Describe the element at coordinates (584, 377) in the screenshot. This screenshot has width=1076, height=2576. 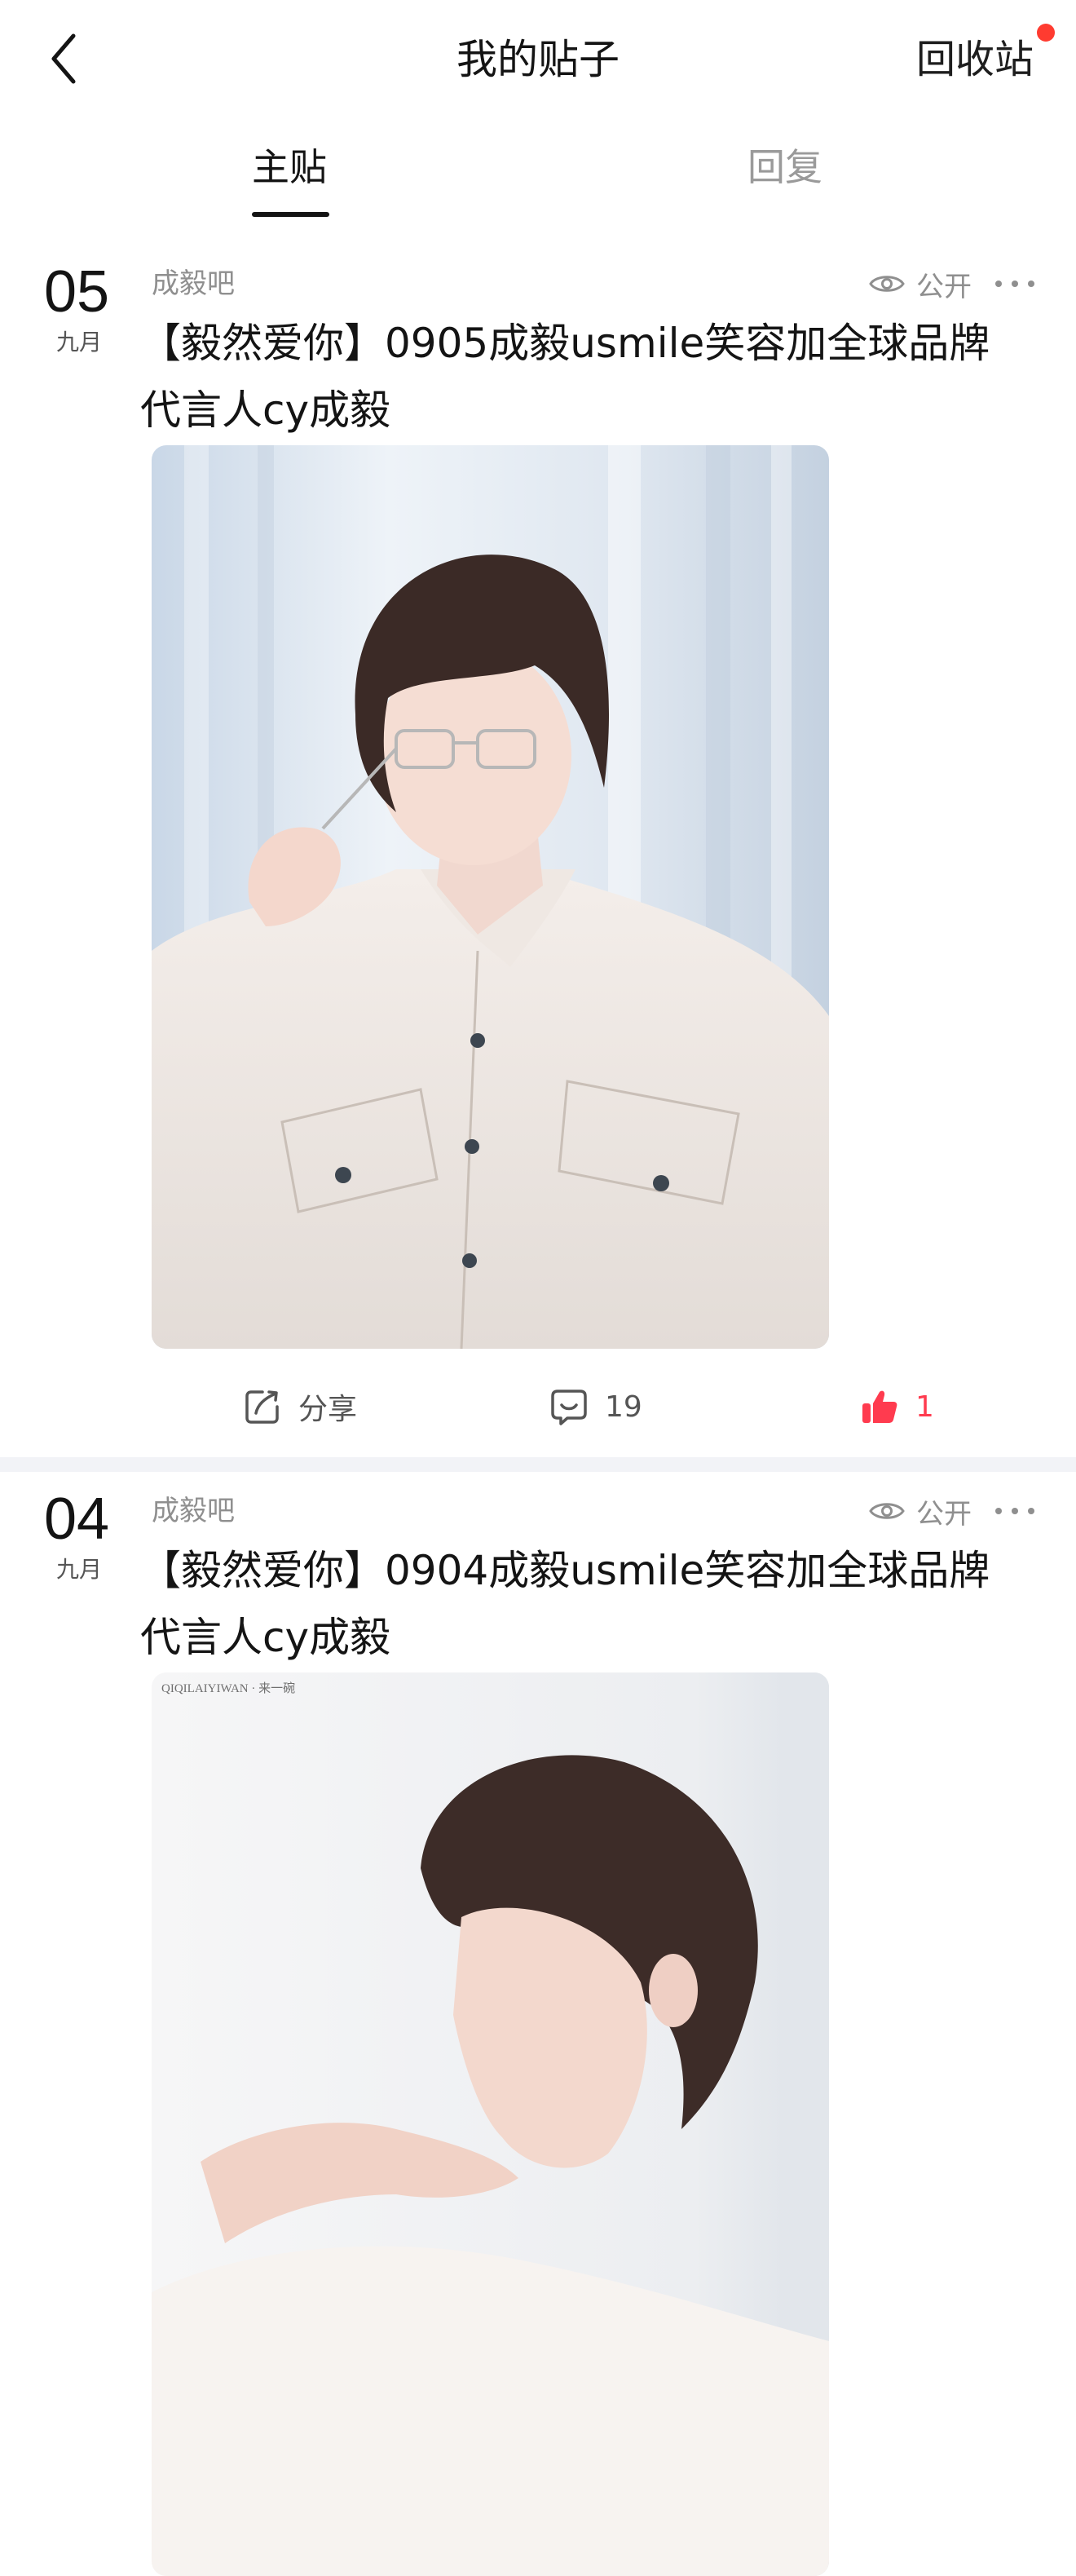
I see `post-title: 【毅然爱你】0905成毅usmile笑容加全球品牌代言人cy成毅` at that location.